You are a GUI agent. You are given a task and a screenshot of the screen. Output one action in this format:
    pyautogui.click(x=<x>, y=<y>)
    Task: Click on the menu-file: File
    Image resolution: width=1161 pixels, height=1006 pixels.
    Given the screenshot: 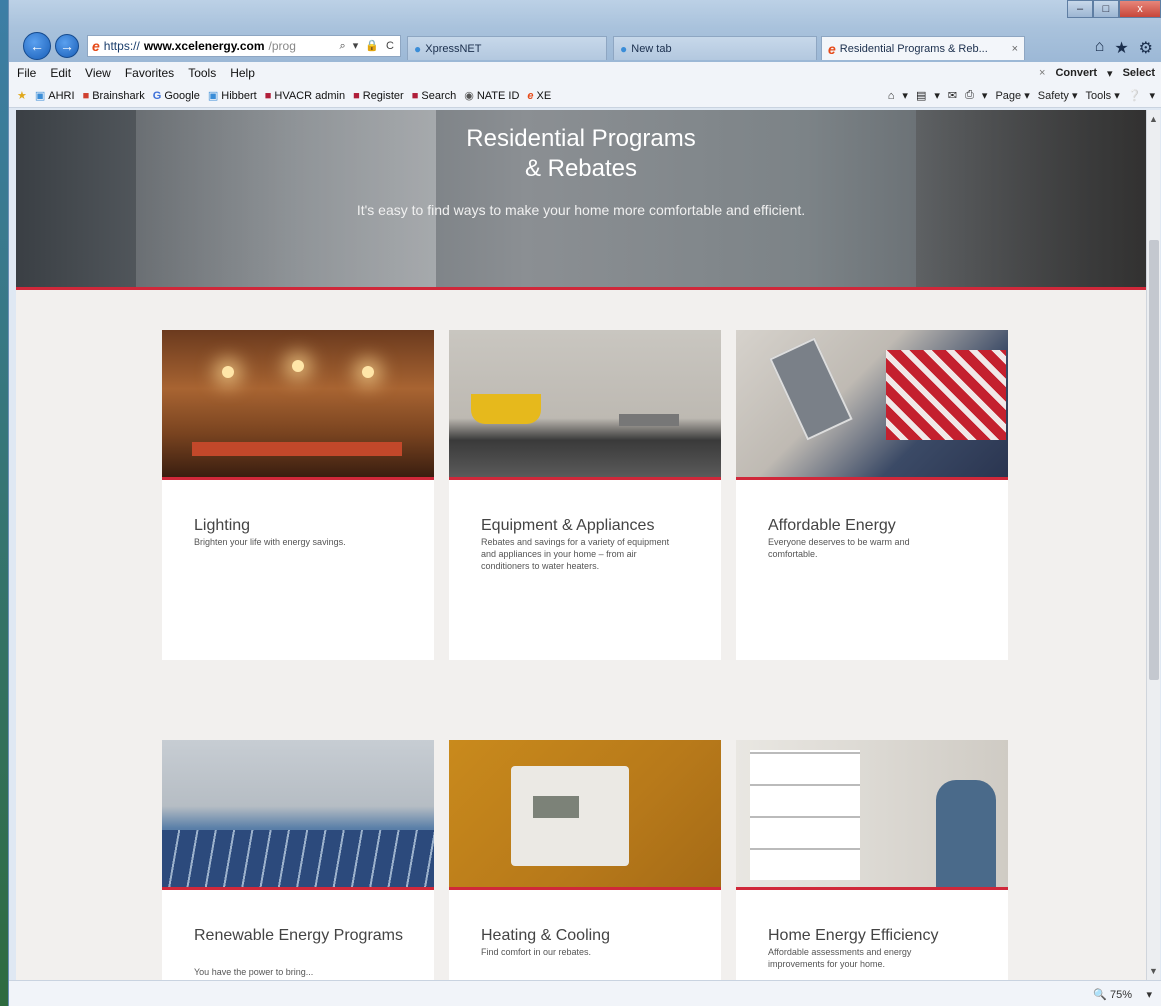 What is the action you would take?
    pyautogui.click(x=26, y=73)
    